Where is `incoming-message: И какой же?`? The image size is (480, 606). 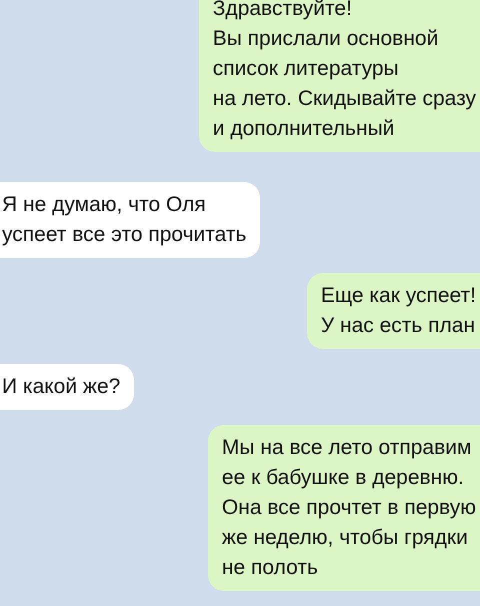
incoming-message: И какой же? is located at coordinates (67, 387).